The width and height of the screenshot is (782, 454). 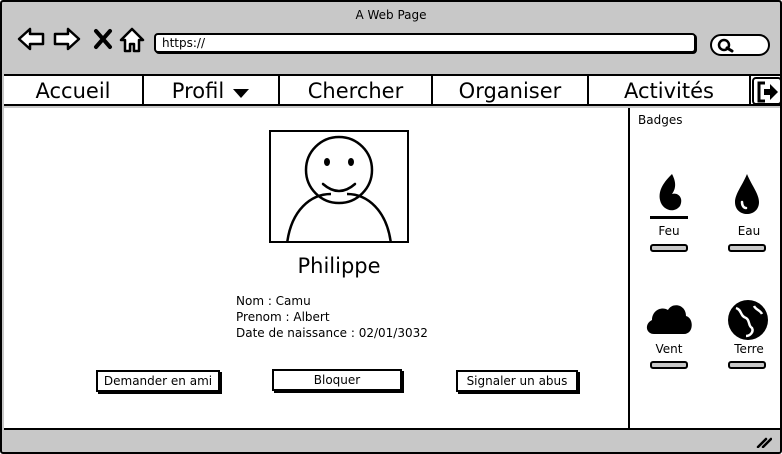 I want to click on add-friend-button: Demander en ami, so click(x=158, y=381).